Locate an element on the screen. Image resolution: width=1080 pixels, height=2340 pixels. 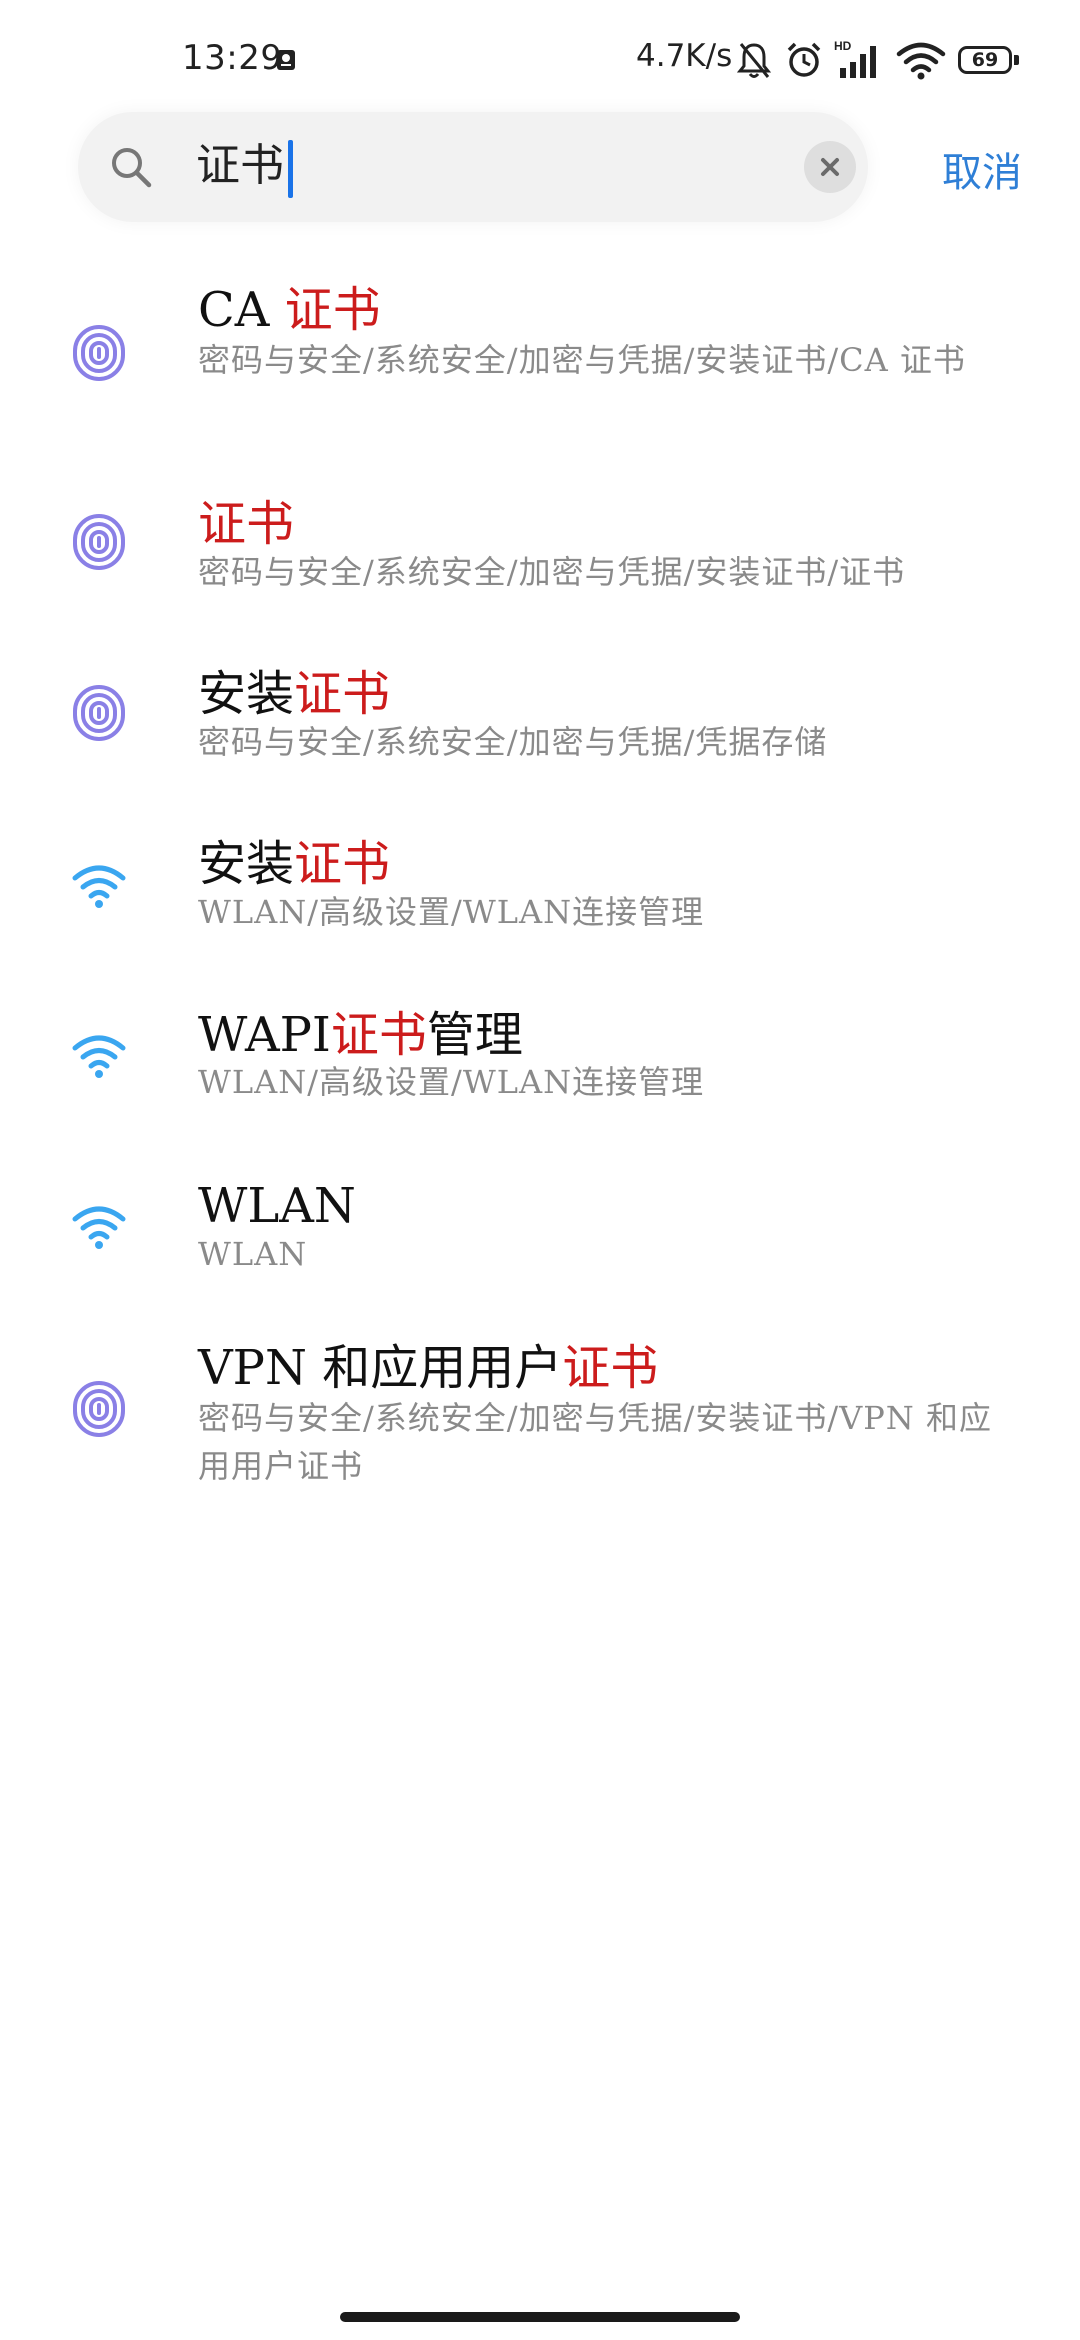
text-caret is located at coordinates (290, 168).